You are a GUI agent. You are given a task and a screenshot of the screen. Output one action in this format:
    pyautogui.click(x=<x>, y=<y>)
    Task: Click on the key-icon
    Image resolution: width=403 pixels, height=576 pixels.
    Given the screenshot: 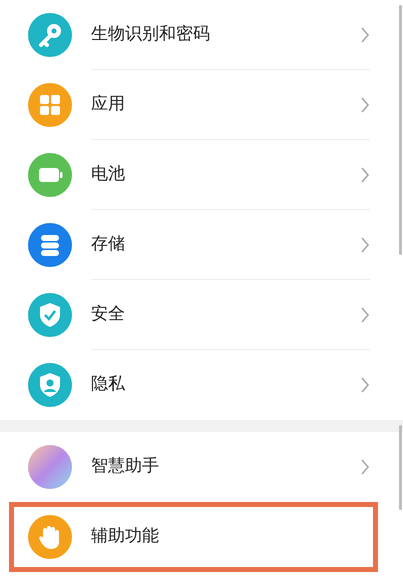 What is the action you would take?
    pyautogui.click(x=50, y=35)
    